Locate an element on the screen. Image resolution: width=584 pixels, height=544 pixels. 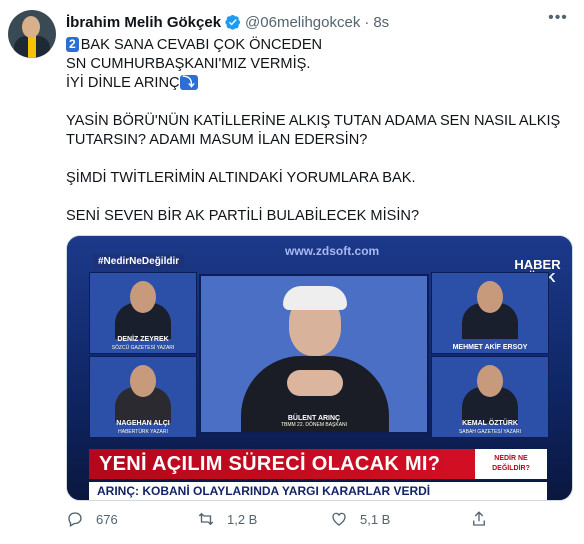
avatar-face is located at coordinates (31, 27).